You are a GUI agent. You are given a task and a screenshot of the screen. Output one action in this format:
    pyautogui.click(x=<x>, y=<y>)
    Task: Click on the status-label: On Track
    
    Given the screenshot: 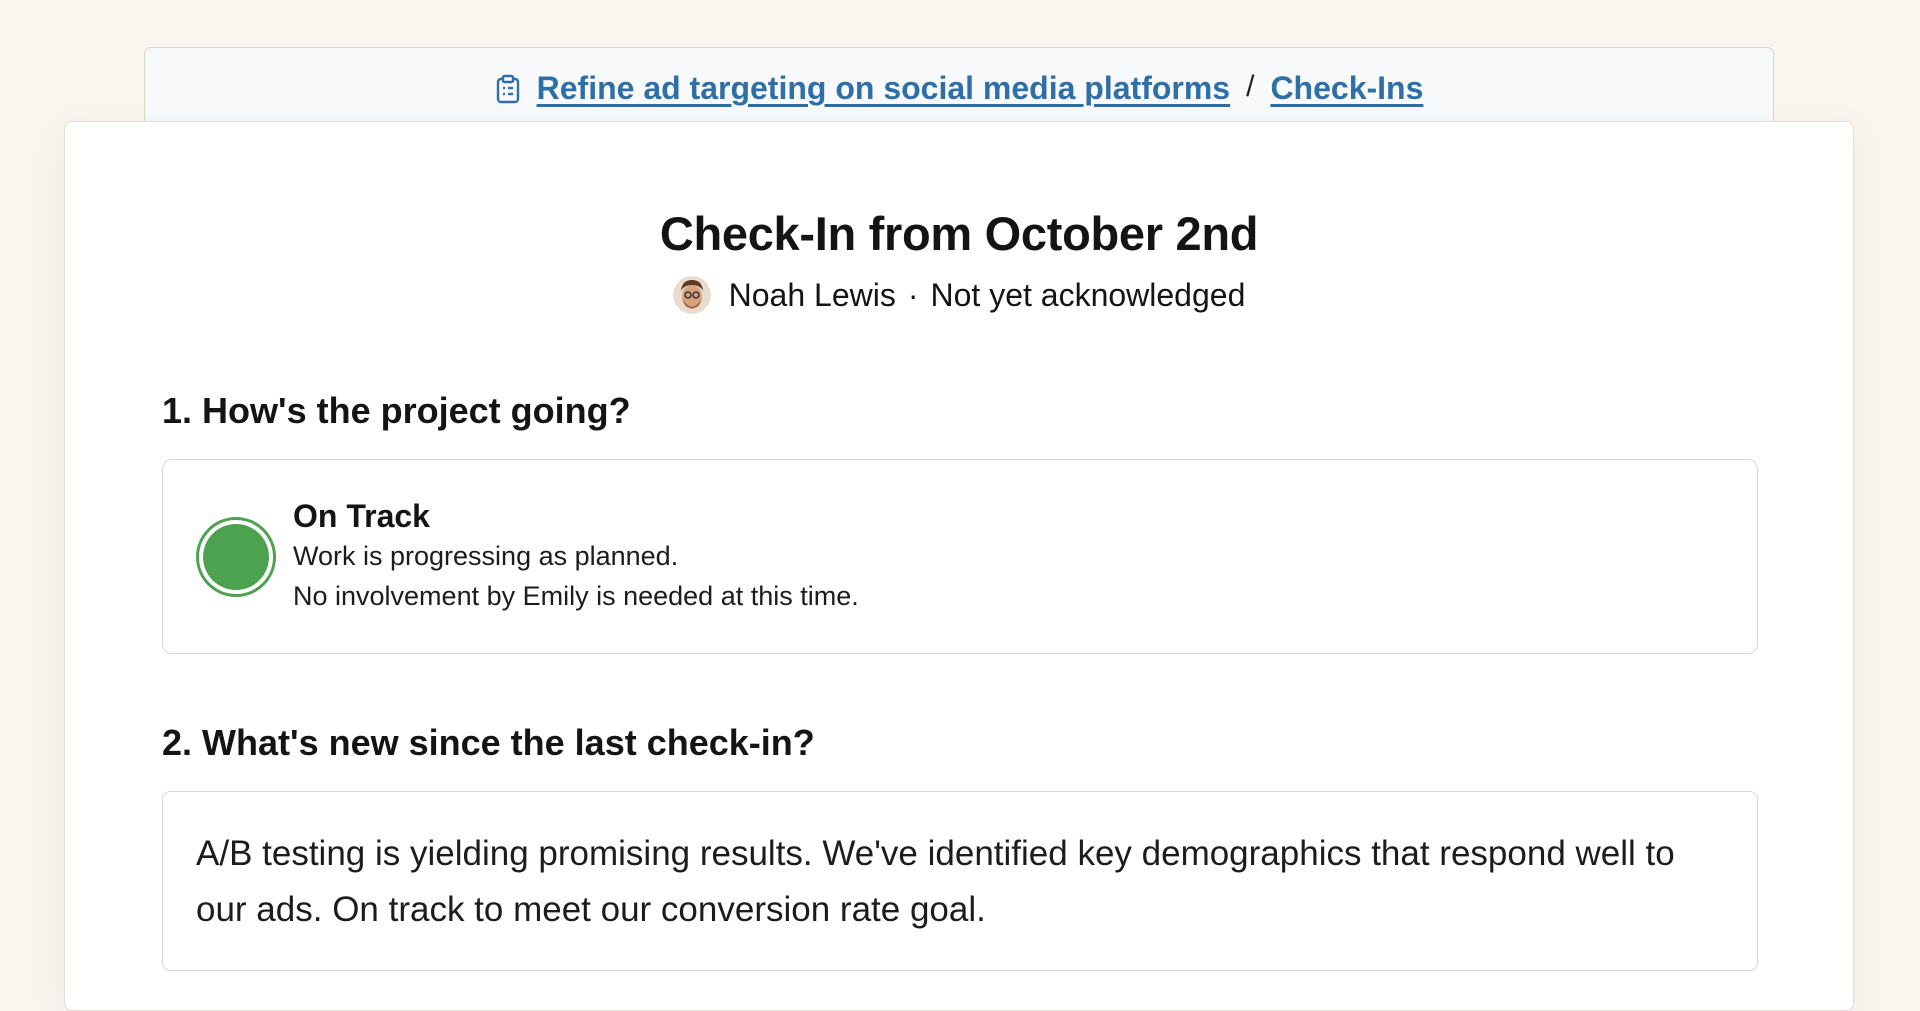 What is the action you would take?
    pyautogui.click(x=361, y=516)
    